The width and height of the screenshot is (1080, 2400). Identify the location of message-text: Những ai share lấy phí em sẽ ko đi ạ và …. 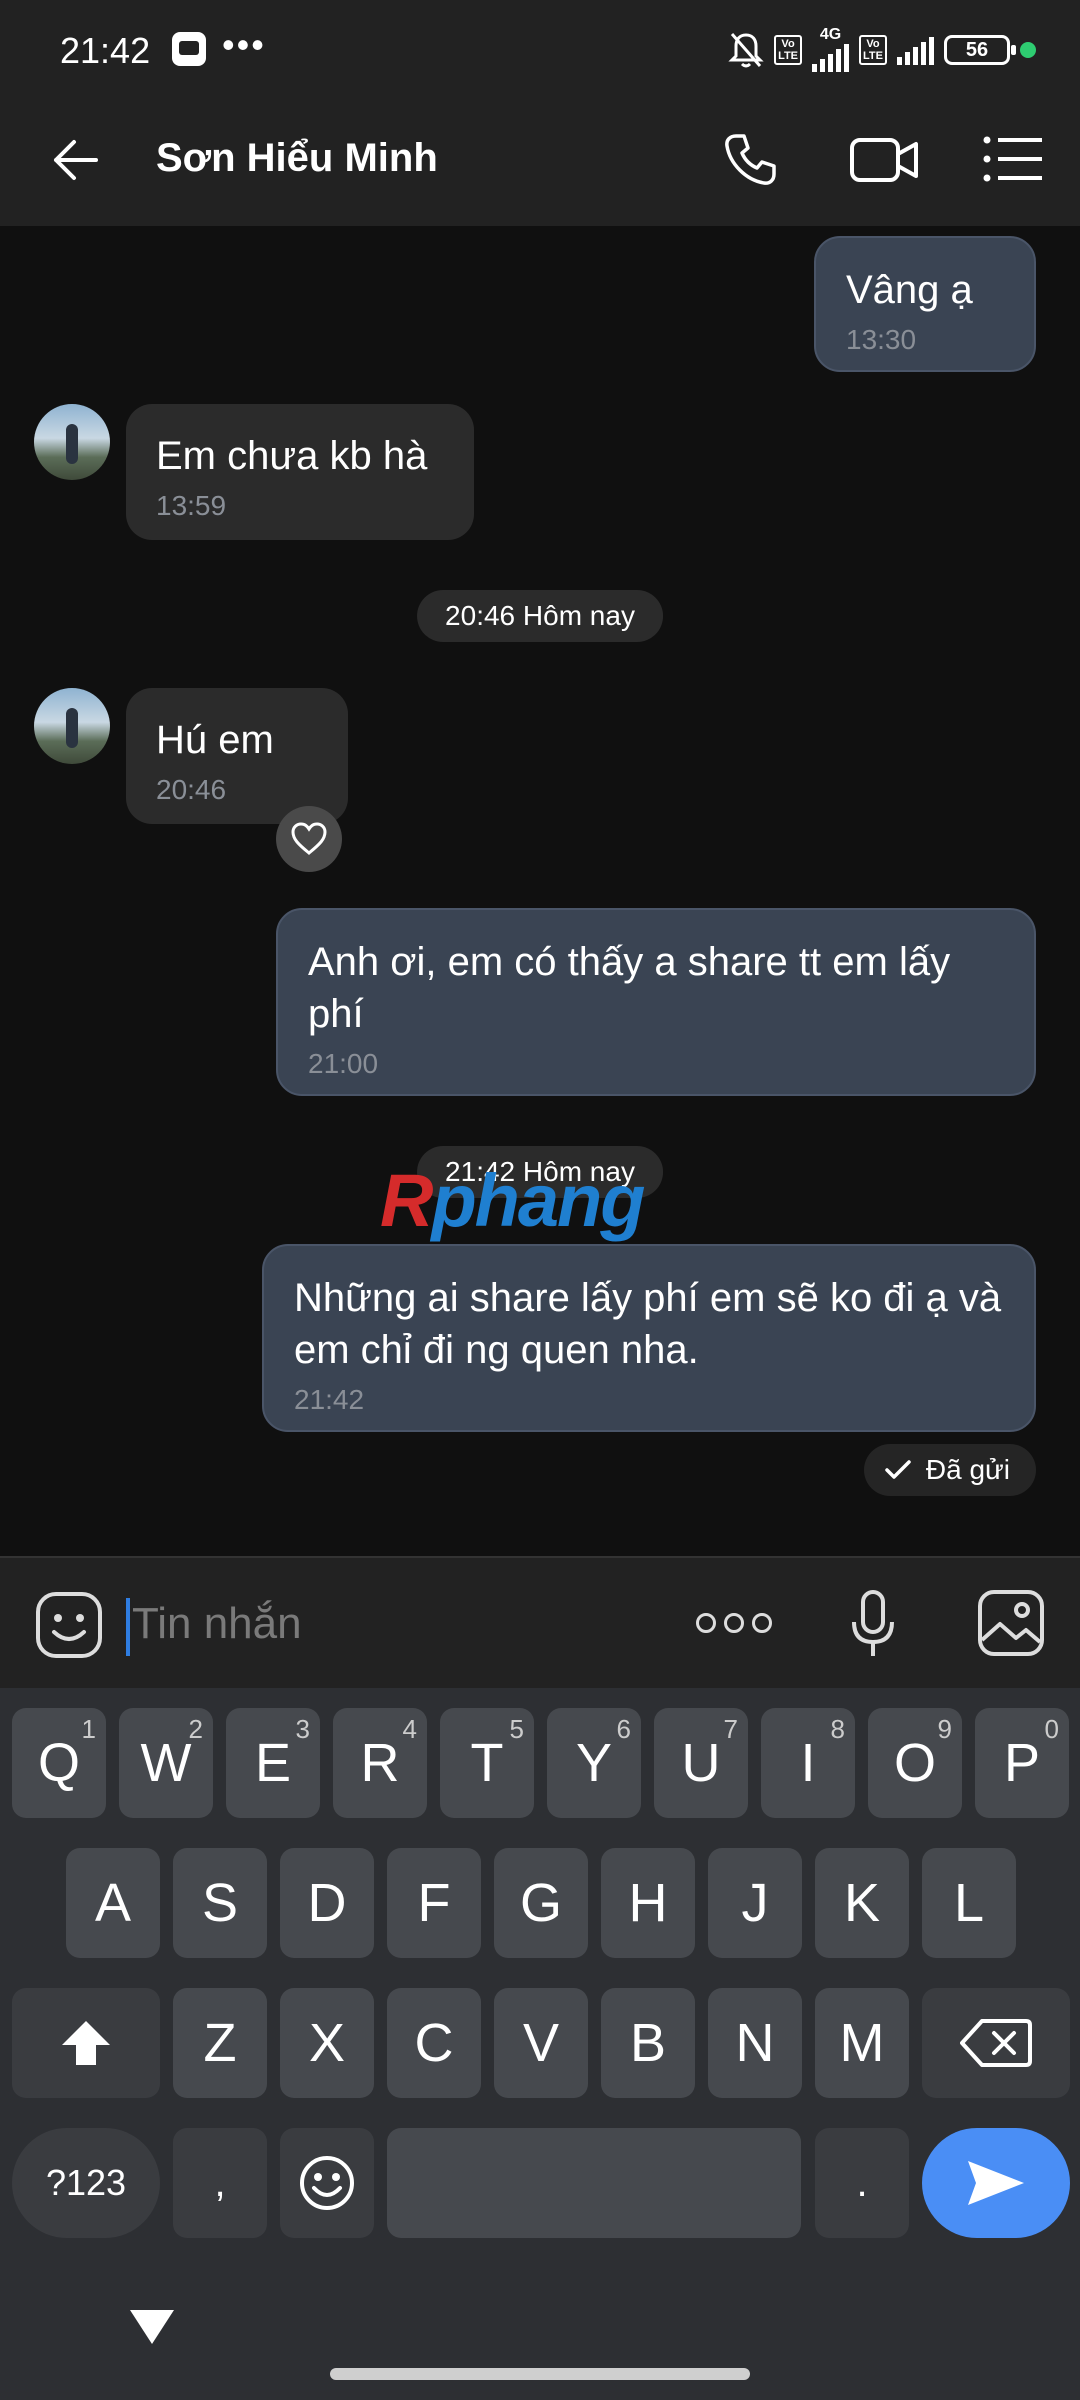
(648, 1324).